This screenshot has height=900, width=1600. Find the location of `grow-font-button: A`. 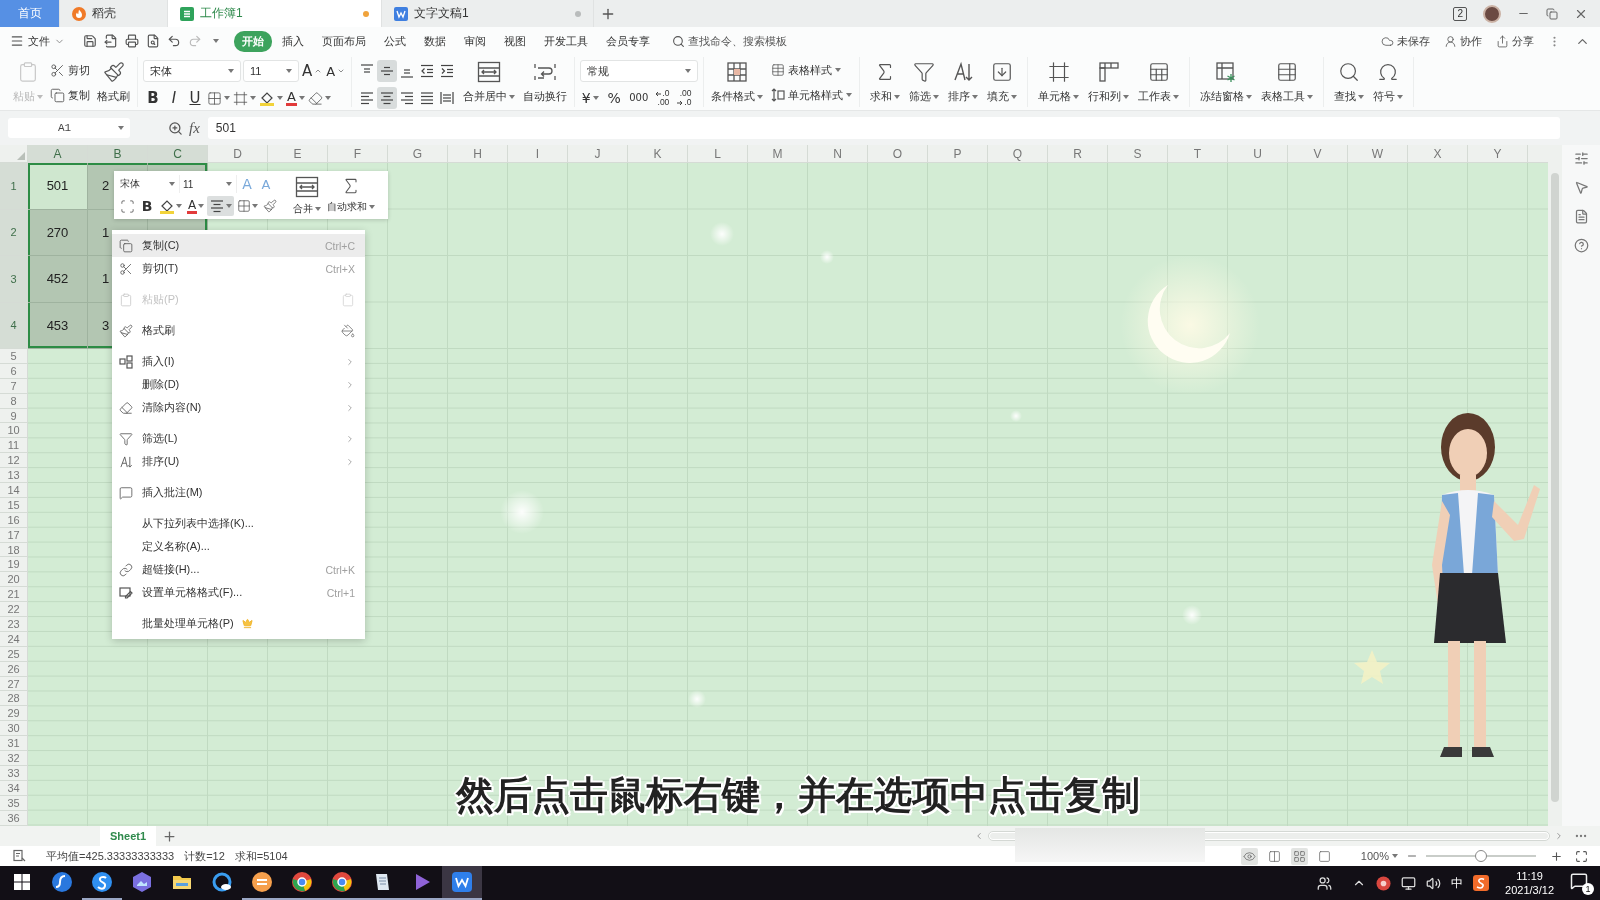

grow-font-button: A is located at coordinates (312, 71).